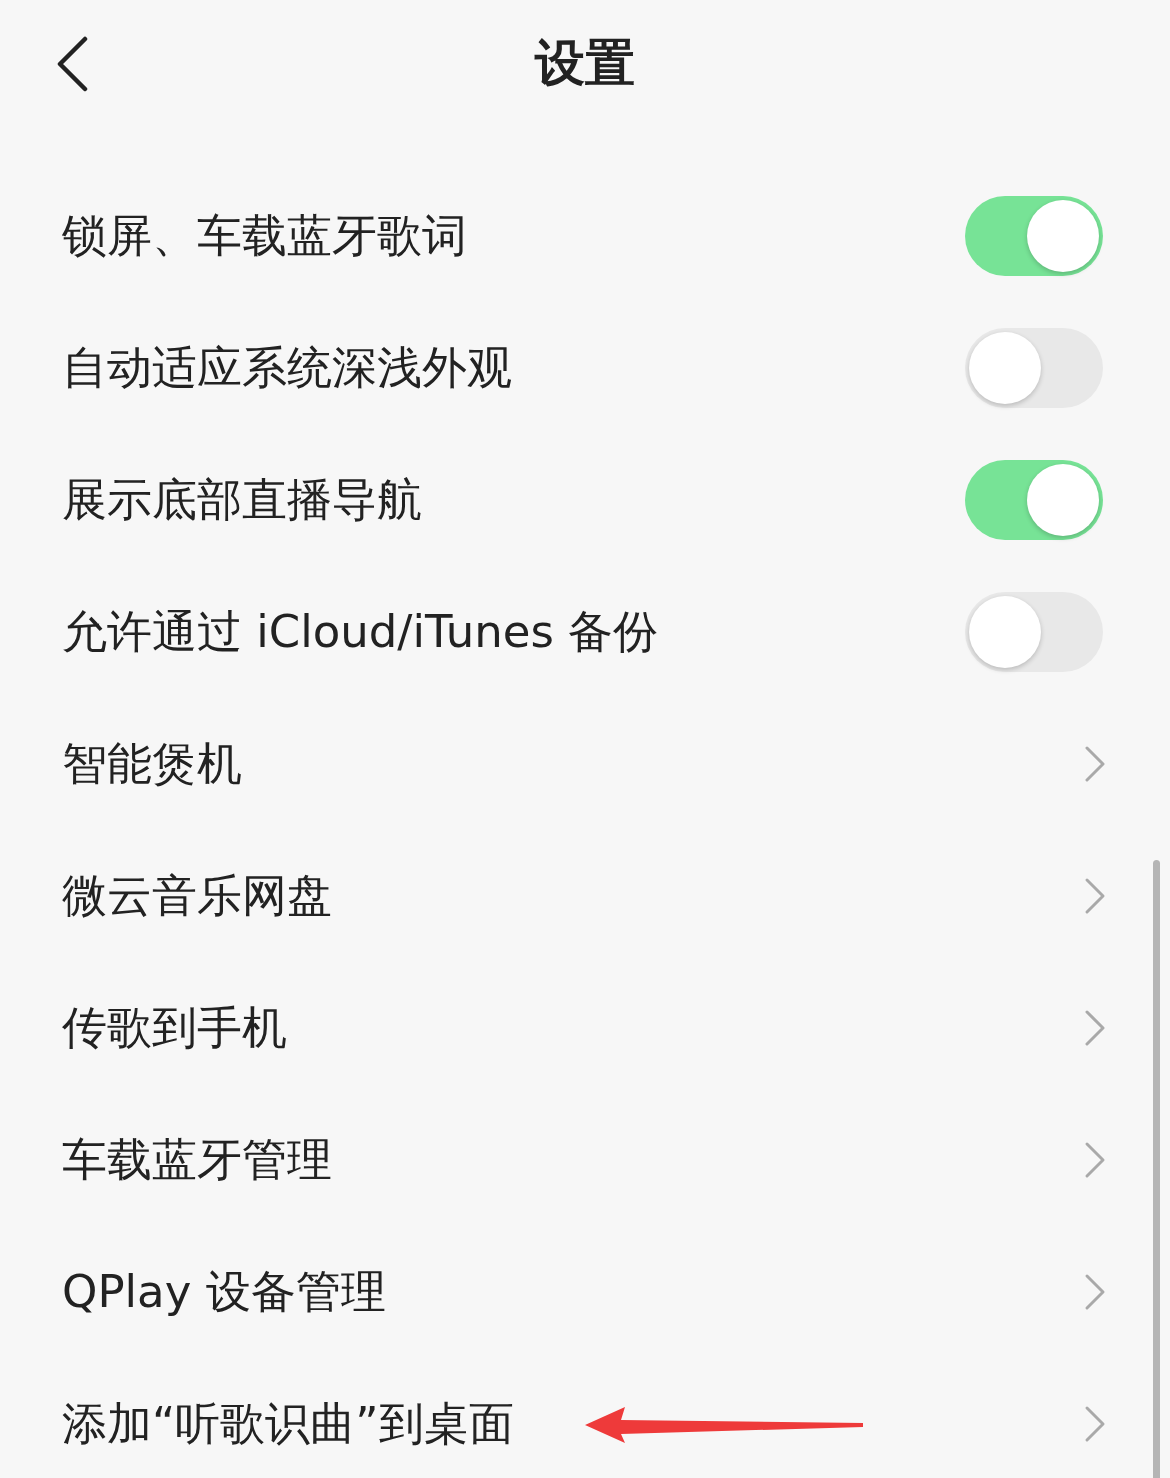 This screenshot has height=1478, width=1170. I want to click on setting-label: 锁屏、车载蓝牙歌词, so click(264, 236).